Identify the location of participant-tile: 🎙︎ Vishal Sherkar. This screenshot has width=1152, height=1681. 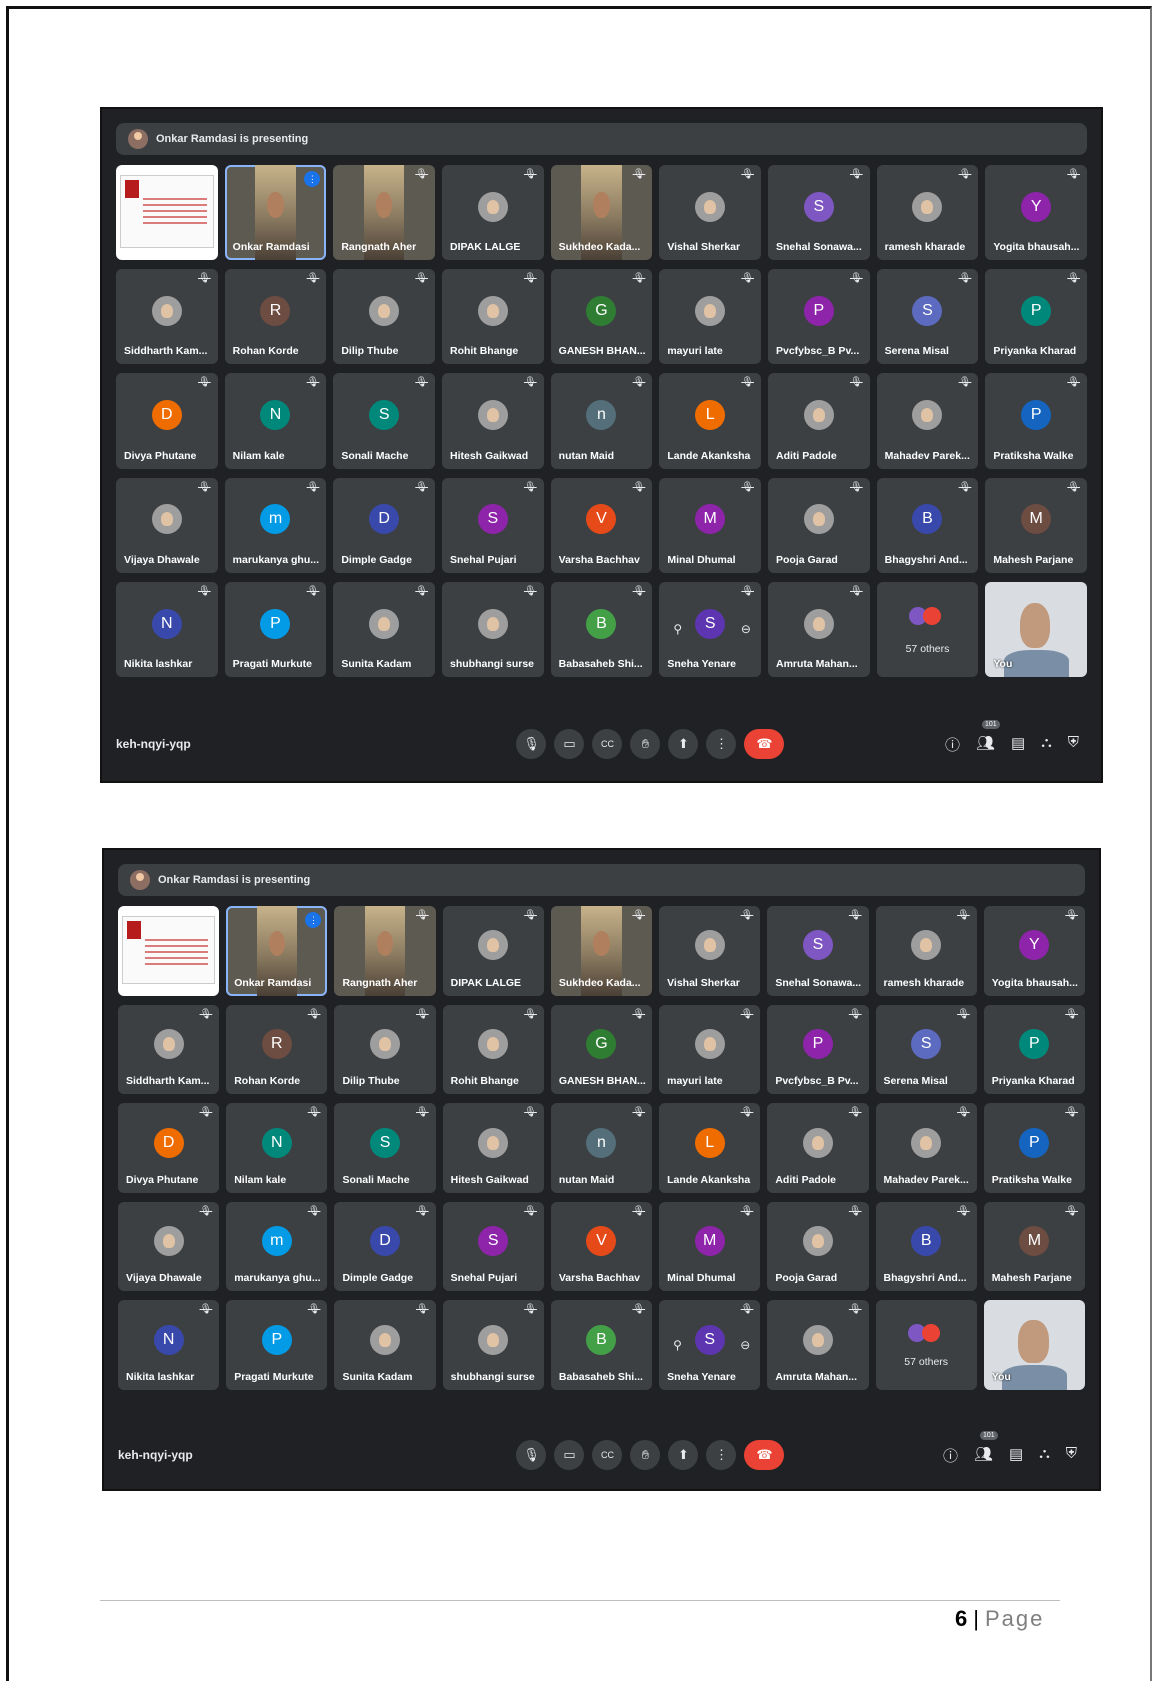
(710, 213).